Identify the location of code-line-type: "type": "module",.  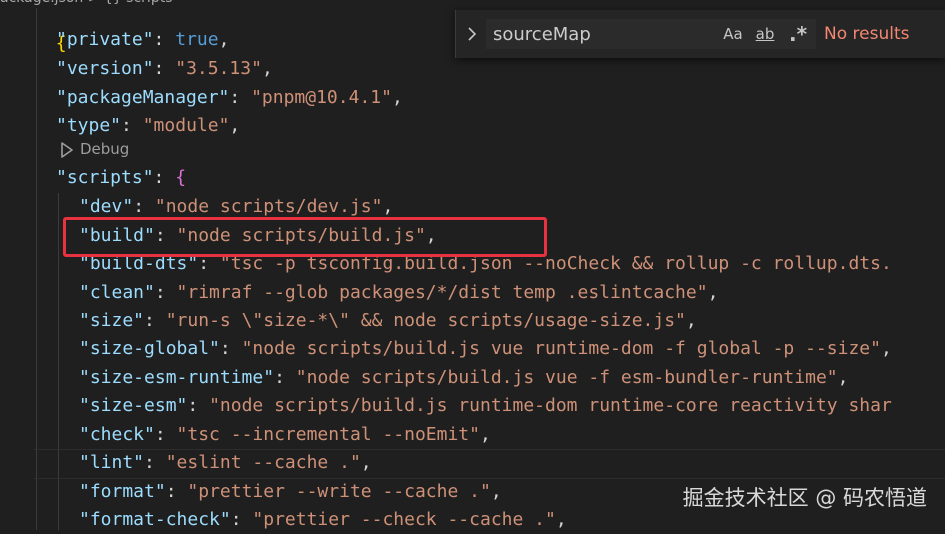
(148, 126).